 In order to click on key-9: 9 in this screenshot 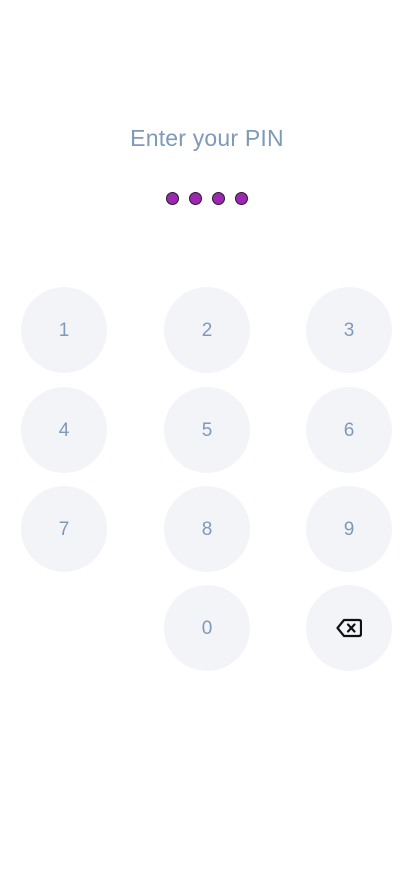, I will do `click(349, 529)`.